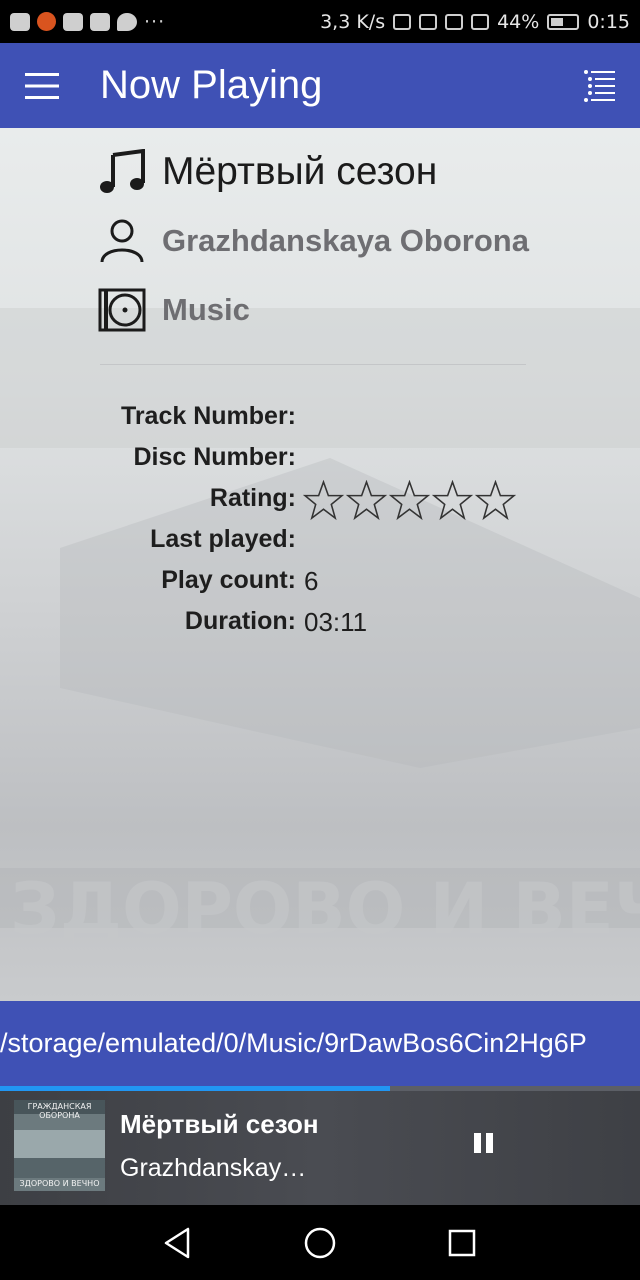  I want to click on last-played-row: Last played:, so click(320, 541).